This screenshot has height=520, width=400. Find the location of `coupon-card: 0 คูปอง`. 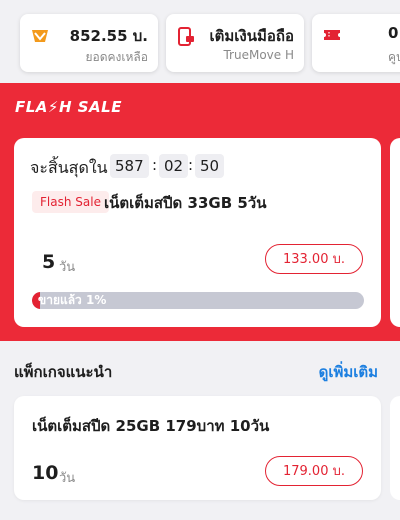

coupon-card: 0 คูปอง is located at coordinates (356, 43).